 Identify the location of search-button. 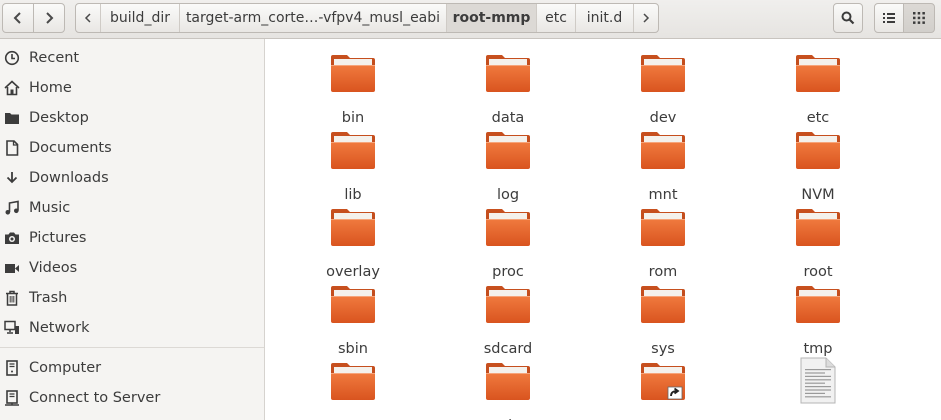
(848, 18).